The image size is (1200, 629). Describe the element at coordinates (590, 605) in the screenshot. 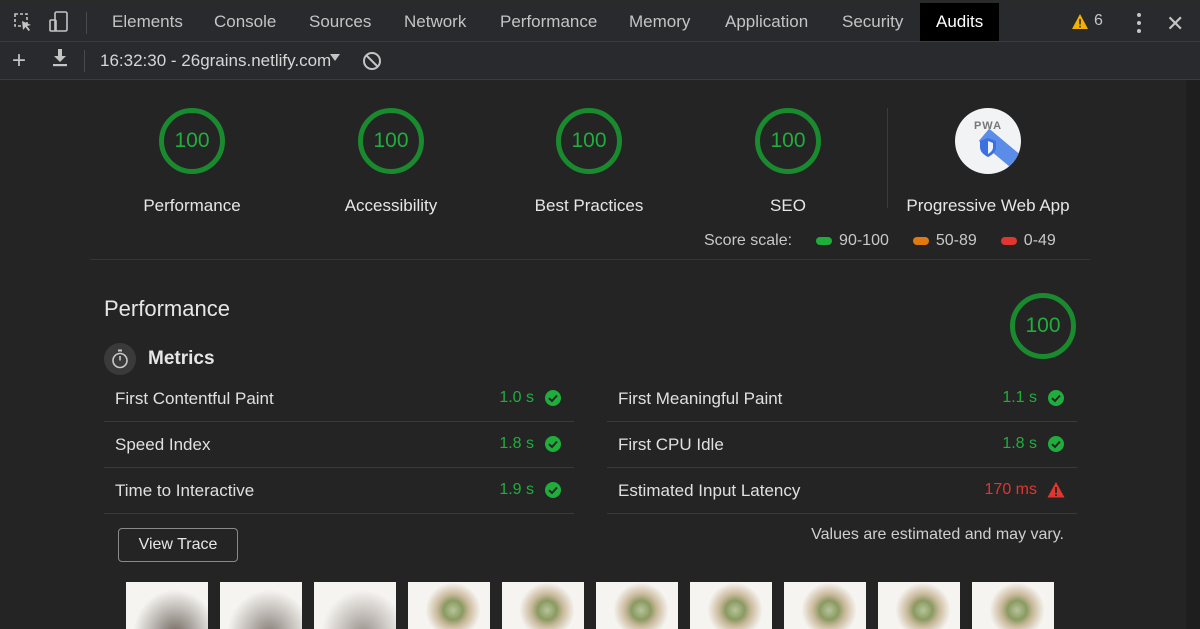

I see `screenshot-filmstrip` at that location.